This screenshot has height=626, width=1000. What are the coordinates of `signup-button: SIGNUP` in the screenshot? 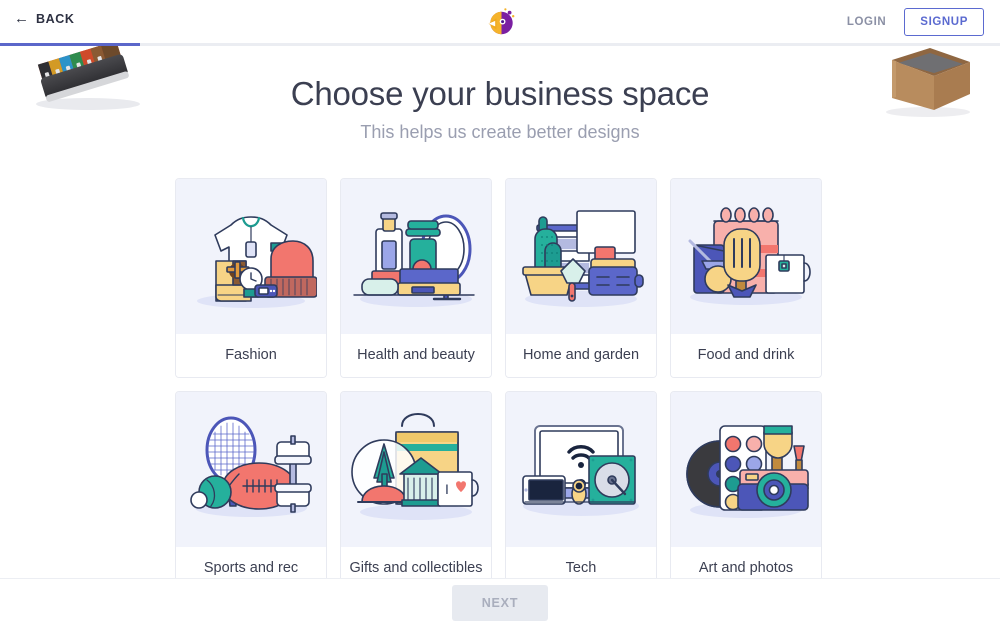 It's located at (944, 22).